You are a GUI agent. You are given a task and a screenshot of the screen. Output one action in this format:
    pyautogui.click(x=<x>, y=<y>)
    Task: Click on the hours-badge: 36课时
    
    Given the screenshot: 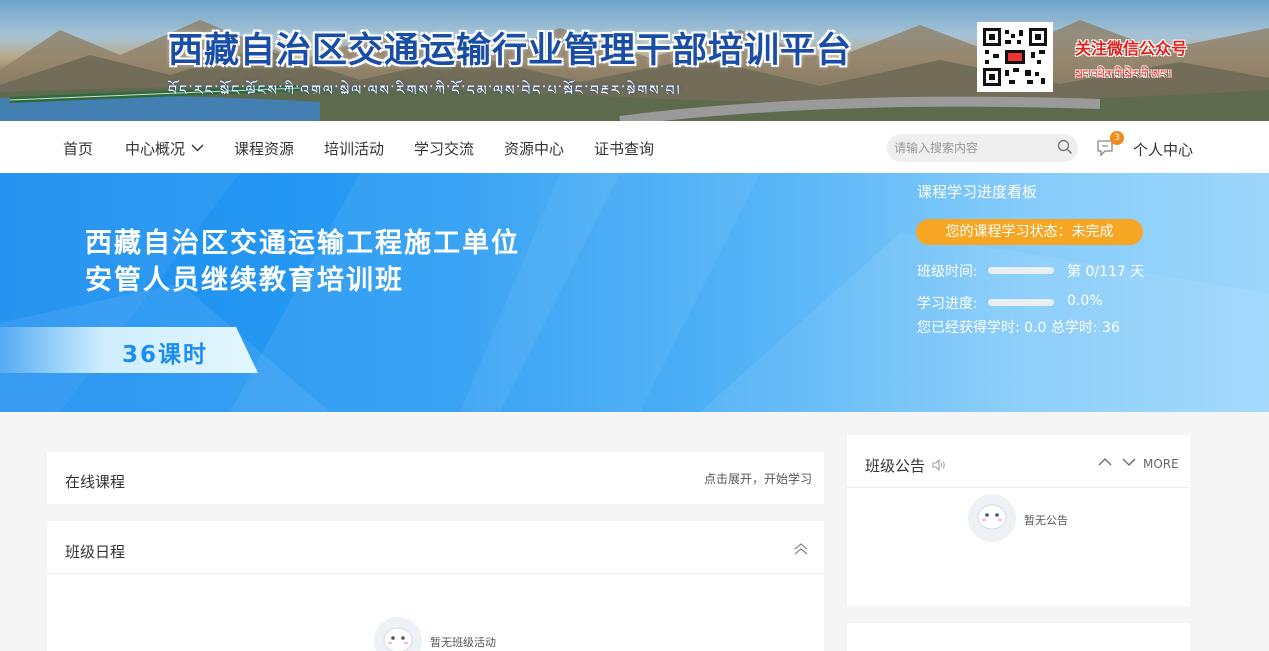 What is the action you would take?
    pyautogui.click(x=165, y=355)
    